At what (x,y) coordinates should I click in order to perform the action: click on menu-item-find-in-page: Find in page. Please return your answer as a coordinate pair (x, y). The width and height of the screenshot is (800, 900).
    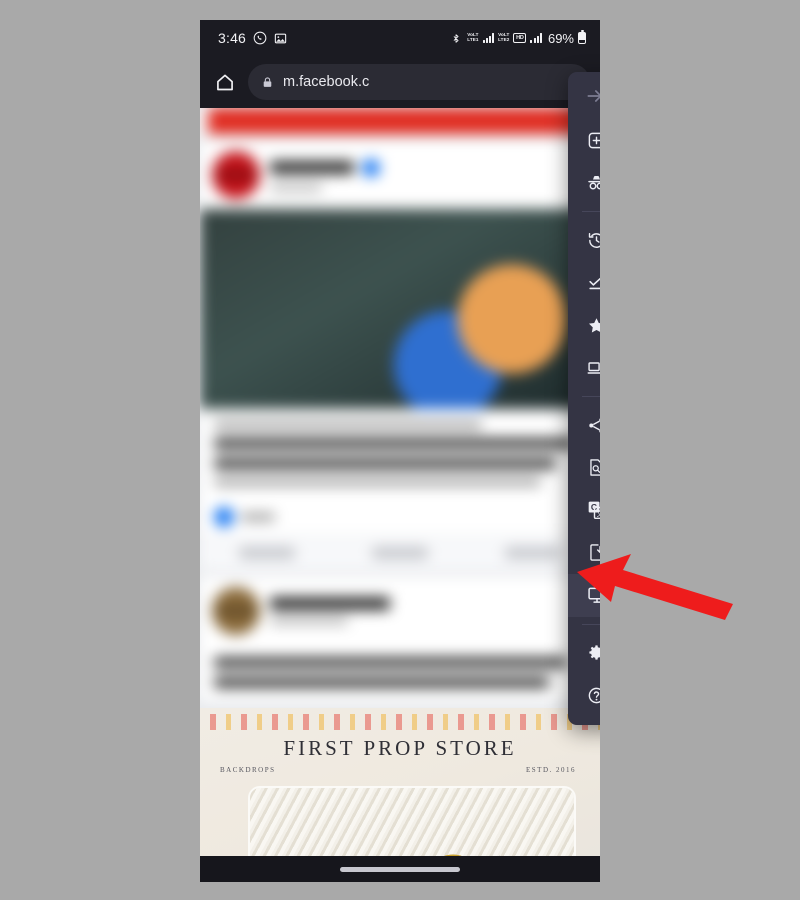
    Looking at the image, I should click on (584, 468).